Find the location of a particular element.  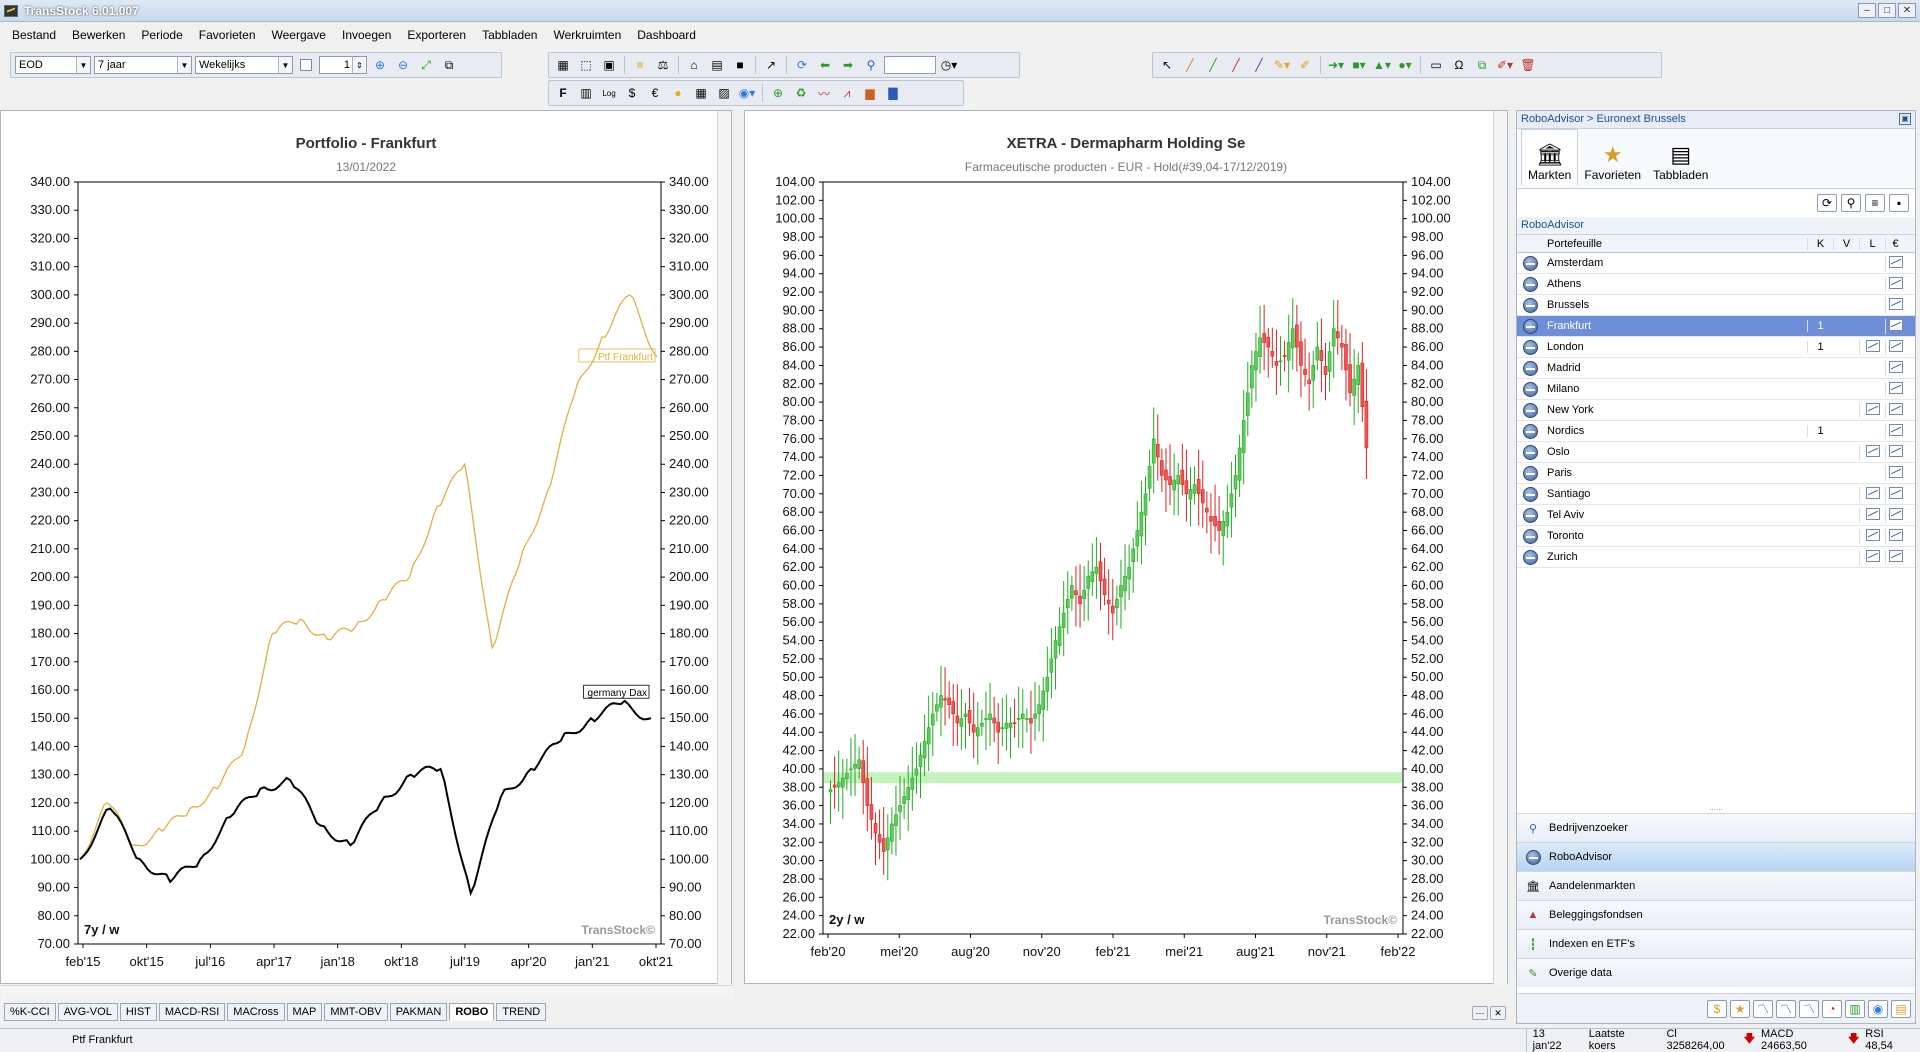

red-line-icon: ╱ is located at coordinates (1236, 65).